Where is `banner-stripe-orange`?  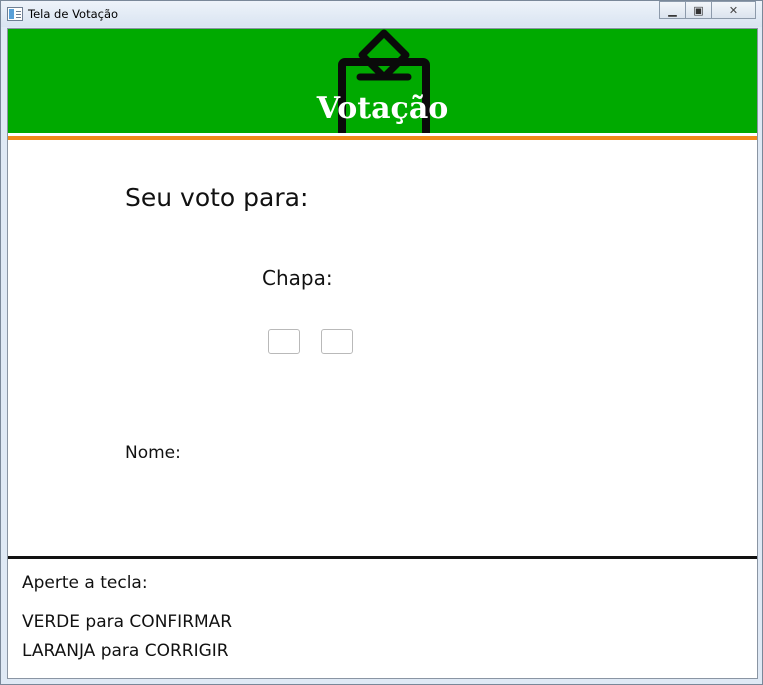
banner-stripe-orange is located at coordinates (382, 138).